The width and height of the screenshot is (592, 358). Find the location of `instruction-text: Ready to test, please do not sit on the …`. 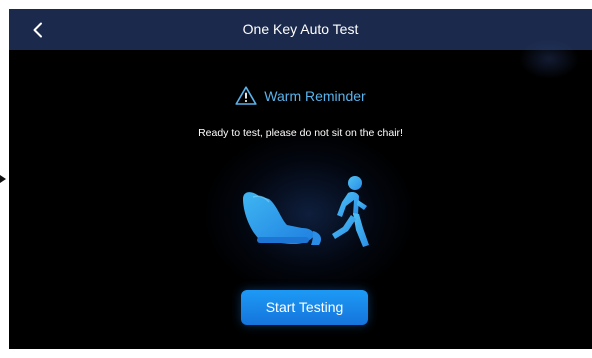

instruction-text: Ready to test, please do not sit on the … is located at coordinates (300, 133).